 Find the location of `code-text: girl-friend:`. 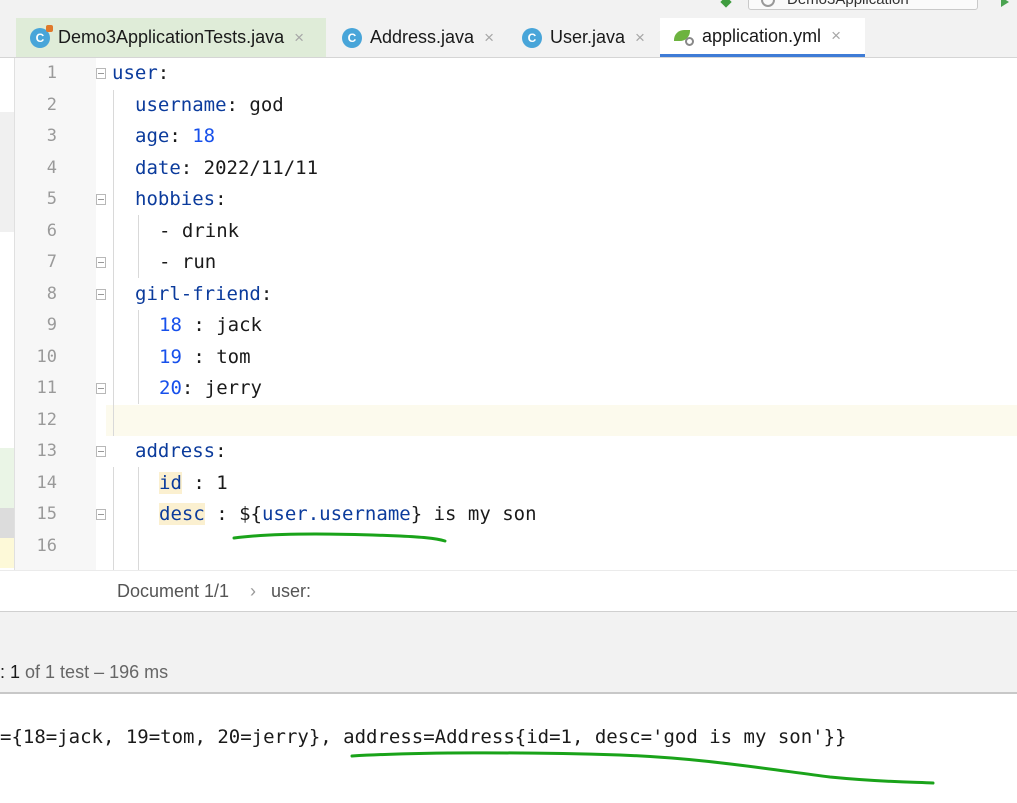

code-text: girl-friend: is located at coordinates (204, 293).